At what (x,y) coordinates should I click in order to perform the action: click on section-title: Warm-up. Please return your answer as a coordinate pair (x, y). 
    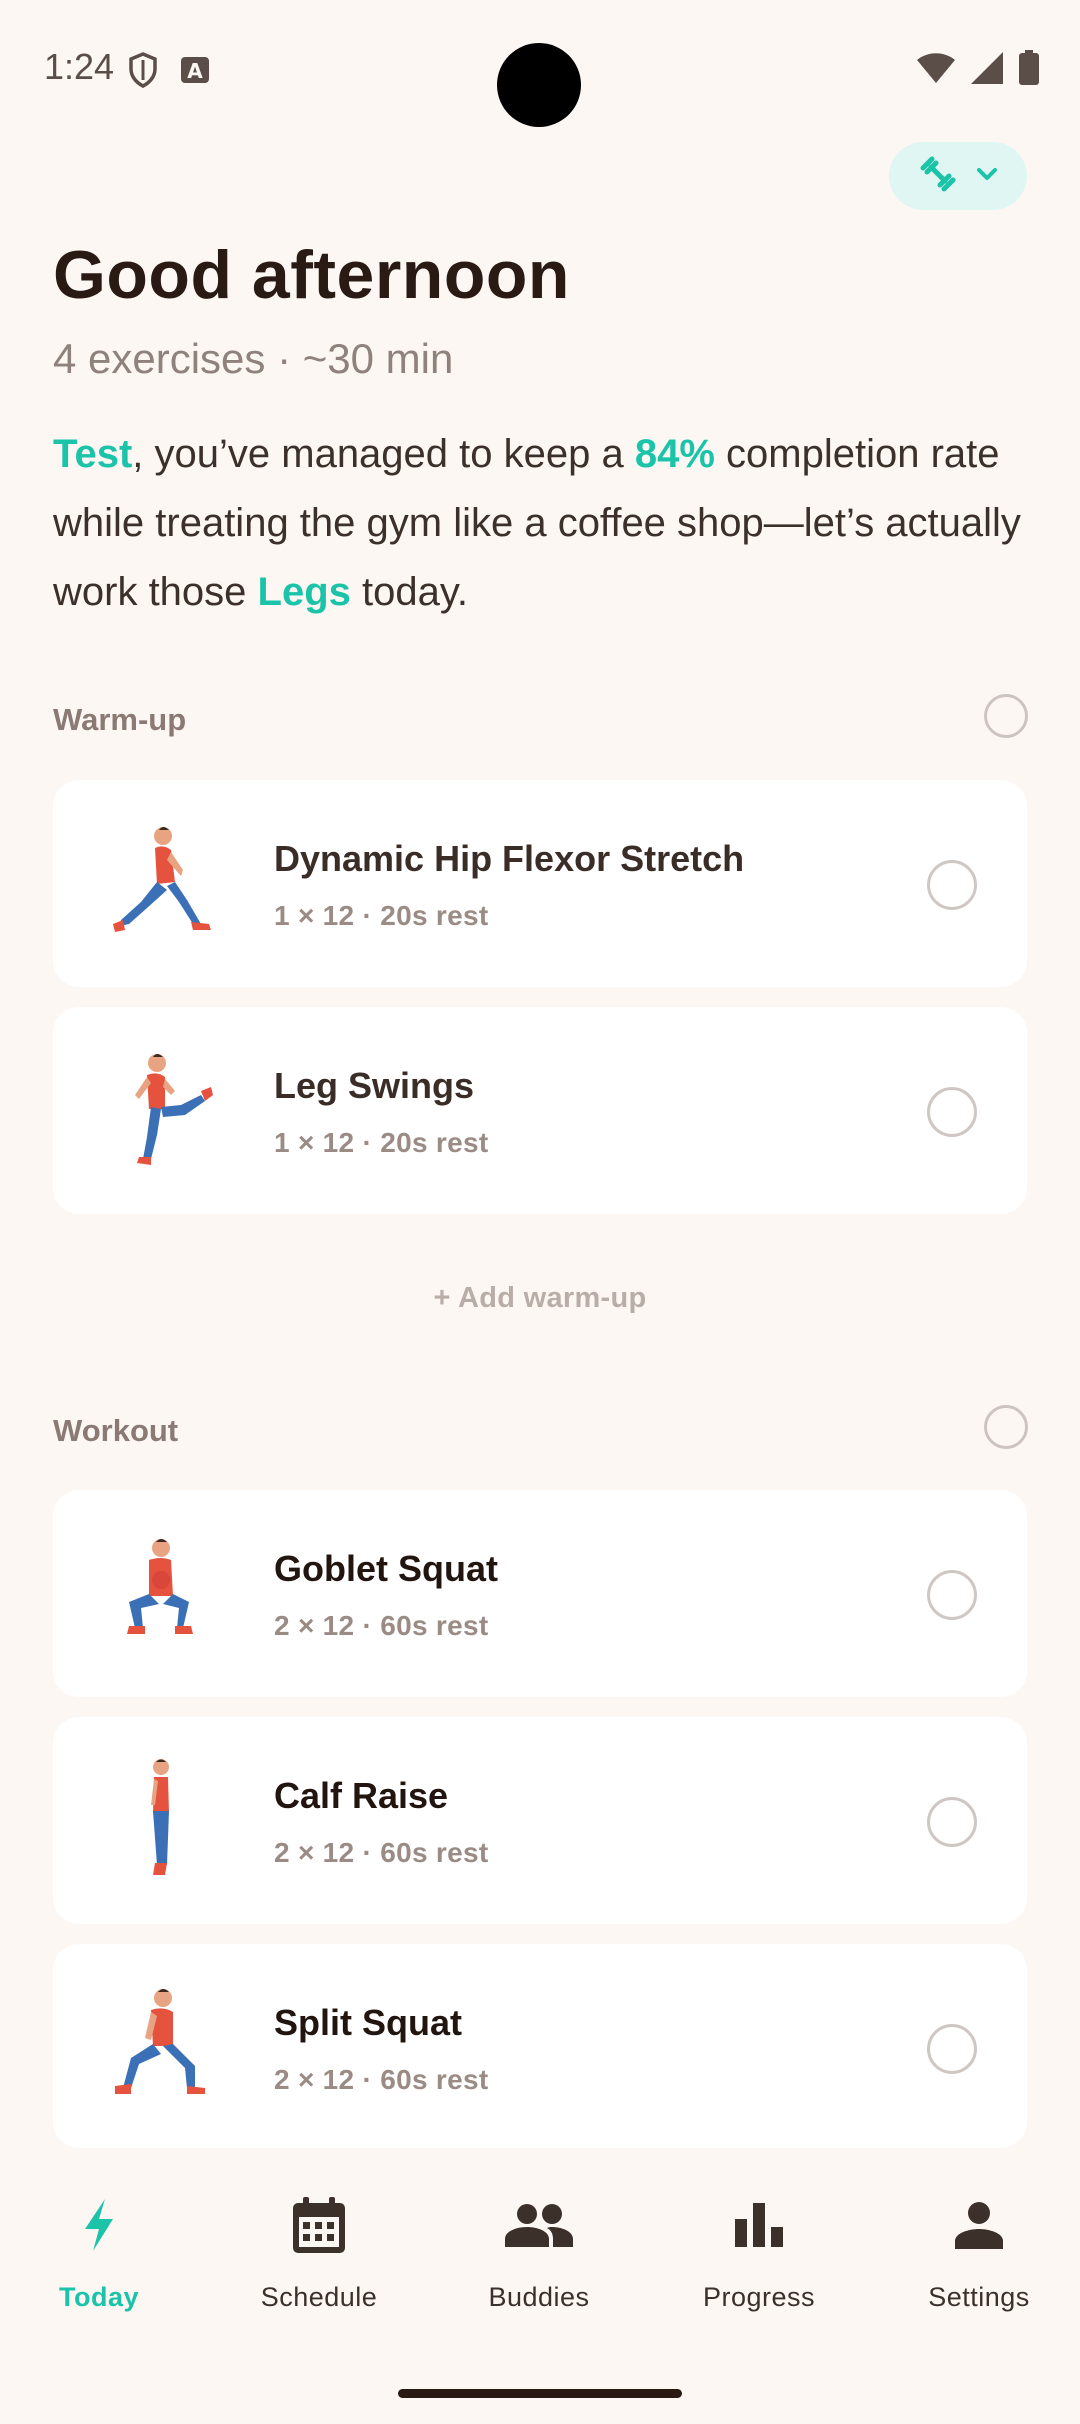
    Looking at the image, I should click on (120, 719).